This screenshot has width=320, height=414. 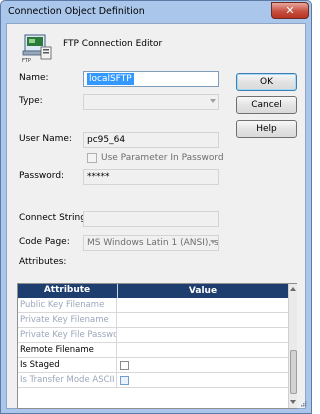 I want to click on scroll-down-icon, so click(x=293, y=402).